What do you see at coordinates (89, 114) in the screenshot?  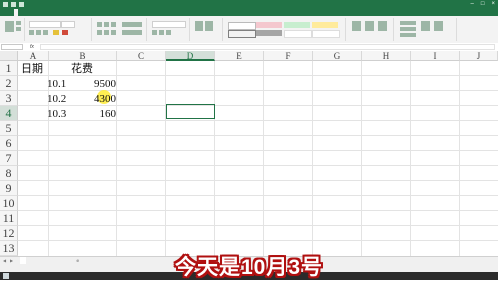 I see `cell-b4: 160` at bounding box center [89, 114].